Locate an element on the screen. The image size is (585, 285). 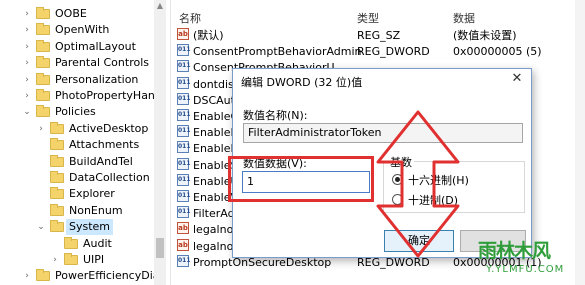
row-type: REG_DWORD is located at coordinates (393, 52).